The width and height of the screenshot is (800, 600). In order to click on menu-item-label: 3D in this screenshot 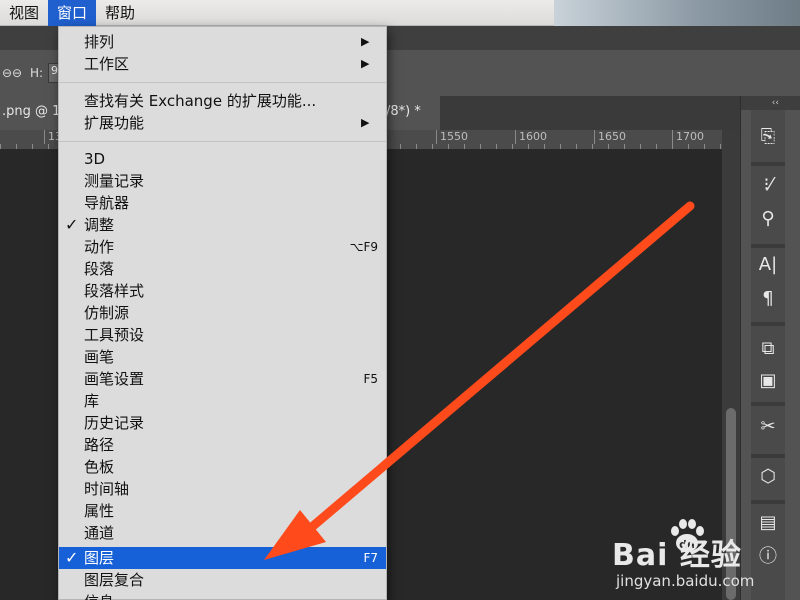, I will do `click(95, 159)`.